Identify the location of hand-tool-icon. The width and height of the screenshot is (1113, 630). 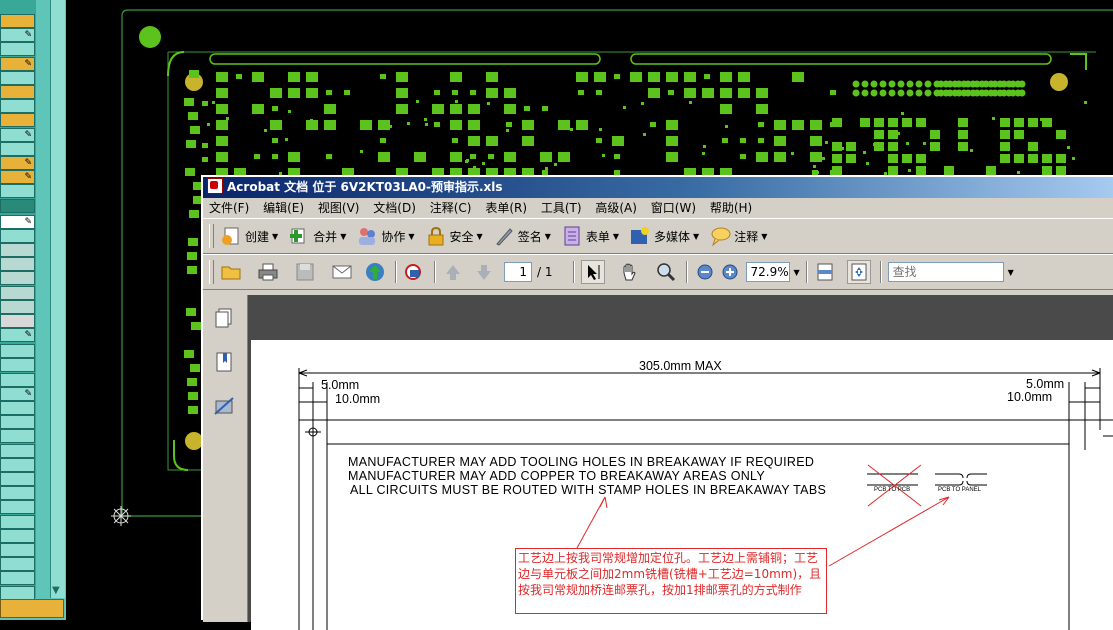
(629, 272).